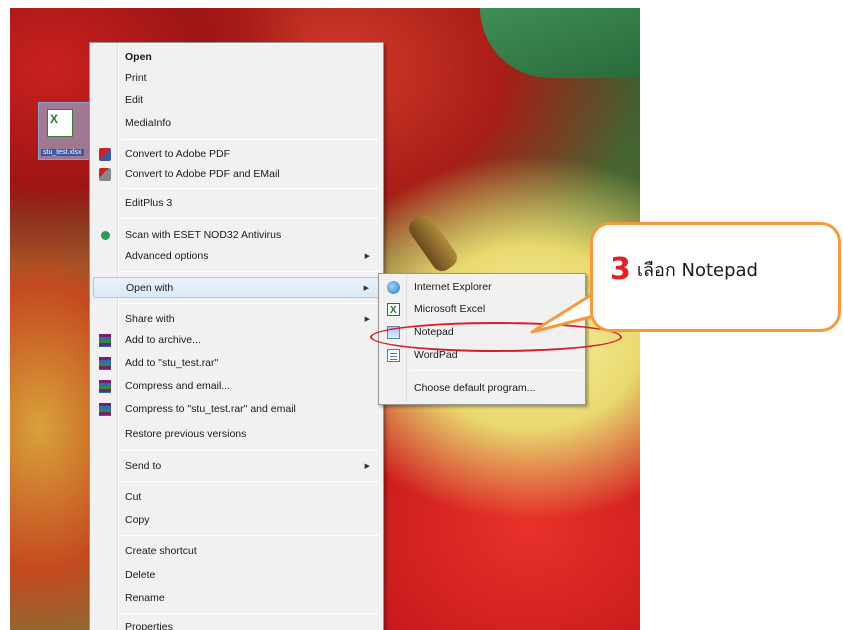 The height and width of the screenshot is (630, 843). I want to click on menu-item-label: Create shortcut, so click(161, 551).